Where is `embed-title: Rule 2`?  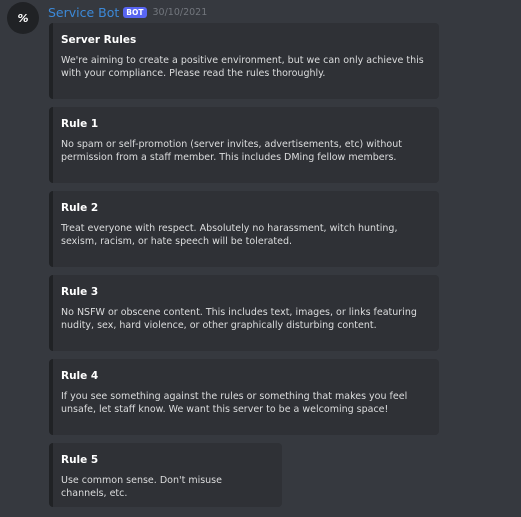 embed-title: Rule 2 is located at coordinates (80, 208).